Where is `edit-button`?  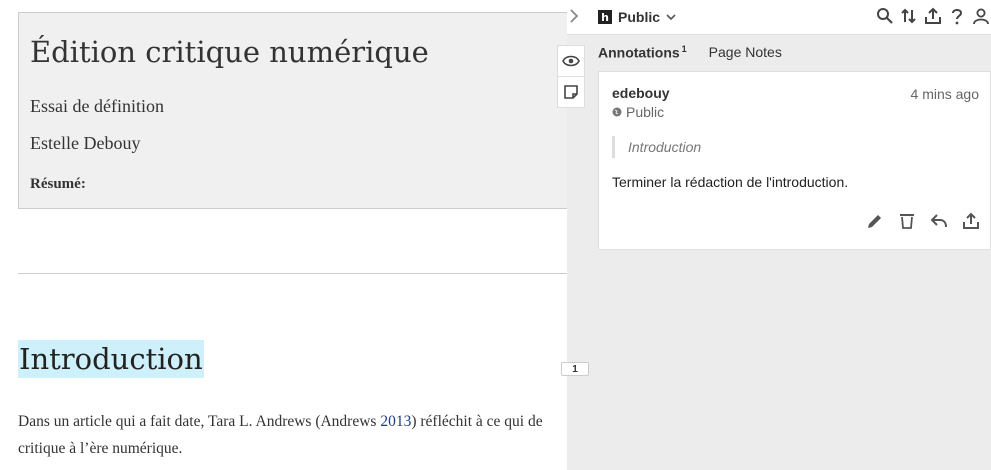
edit-button is located at coordinates (875, 221).